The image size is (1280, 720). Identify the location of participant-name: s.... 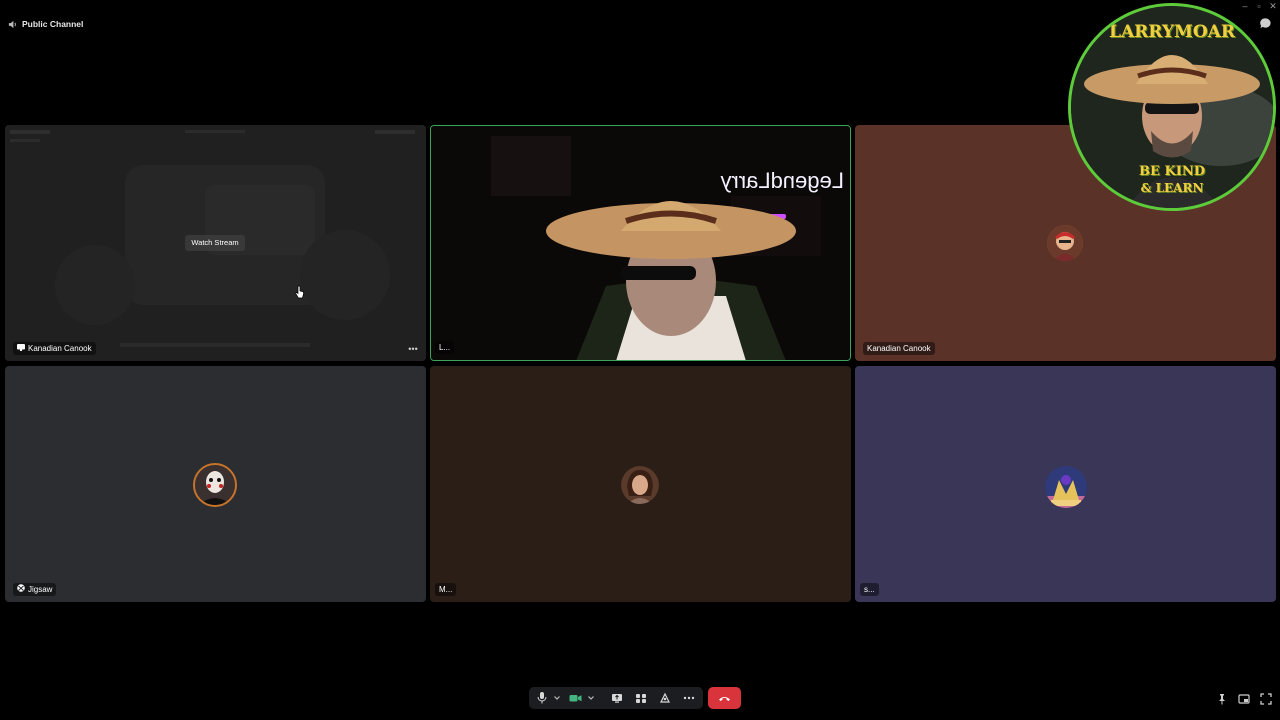
(869, 589).